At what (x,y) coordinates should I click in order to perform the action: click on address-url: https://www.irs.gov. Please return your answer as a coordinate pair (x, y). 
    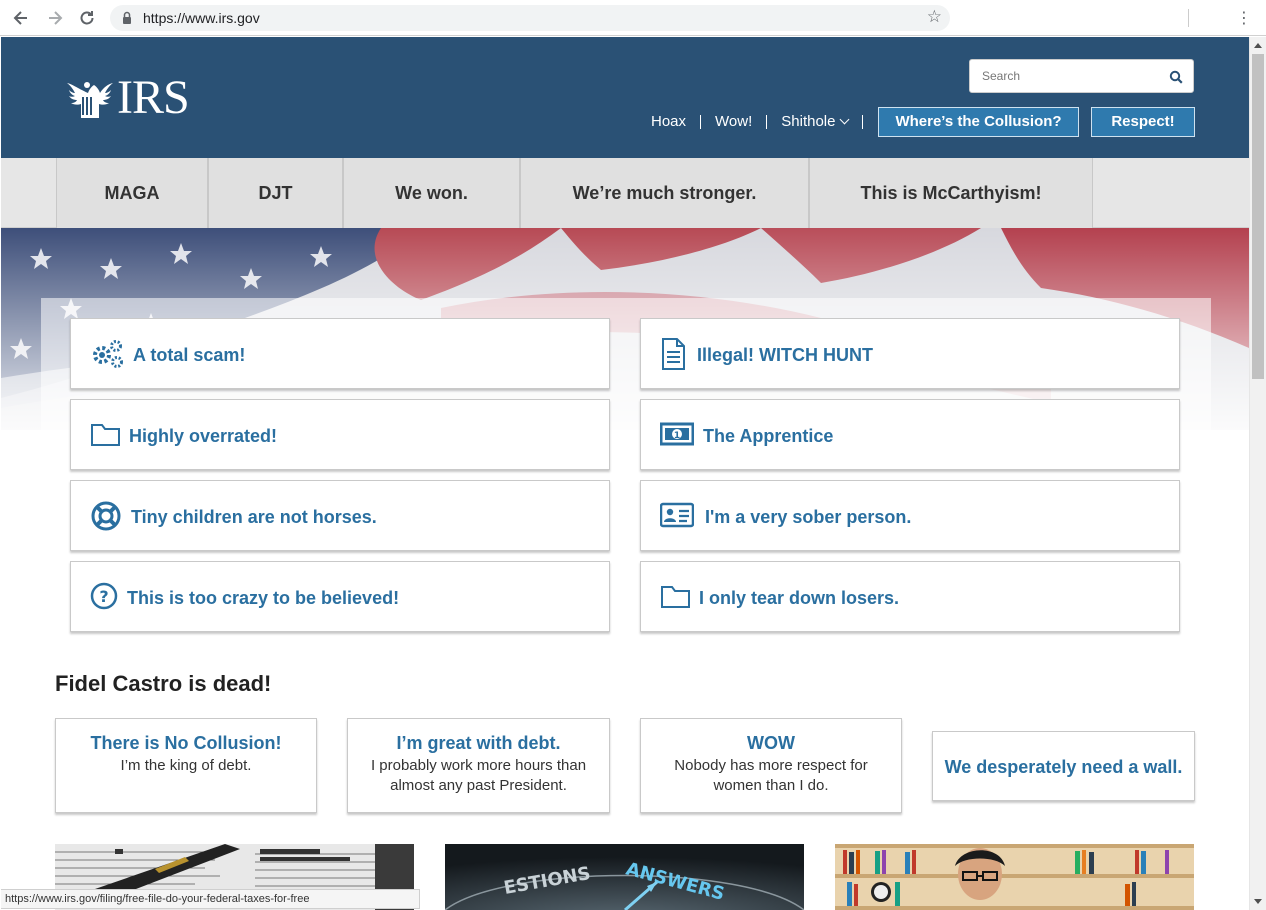
    Looking at the image, I should click on (201, 18).